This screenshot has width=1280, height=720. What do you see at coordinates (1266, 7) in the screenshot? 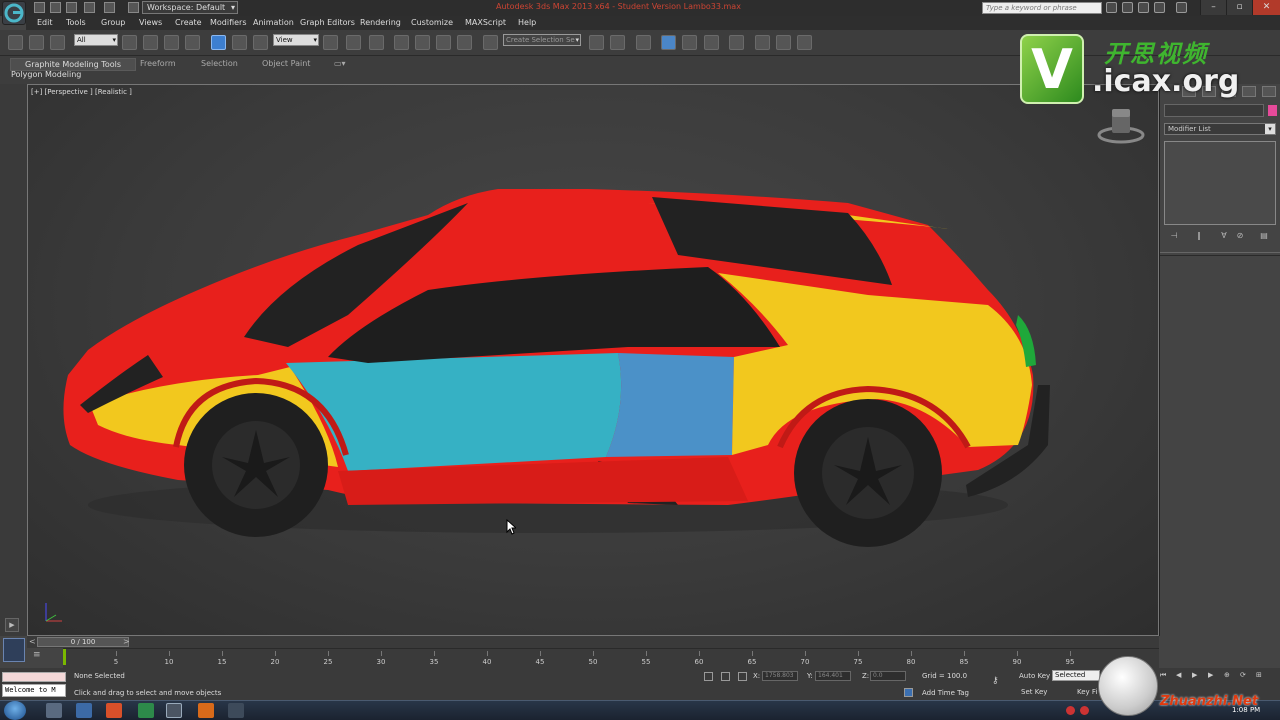
I see `close-button: ✕` at bounding box center [1266, 7].